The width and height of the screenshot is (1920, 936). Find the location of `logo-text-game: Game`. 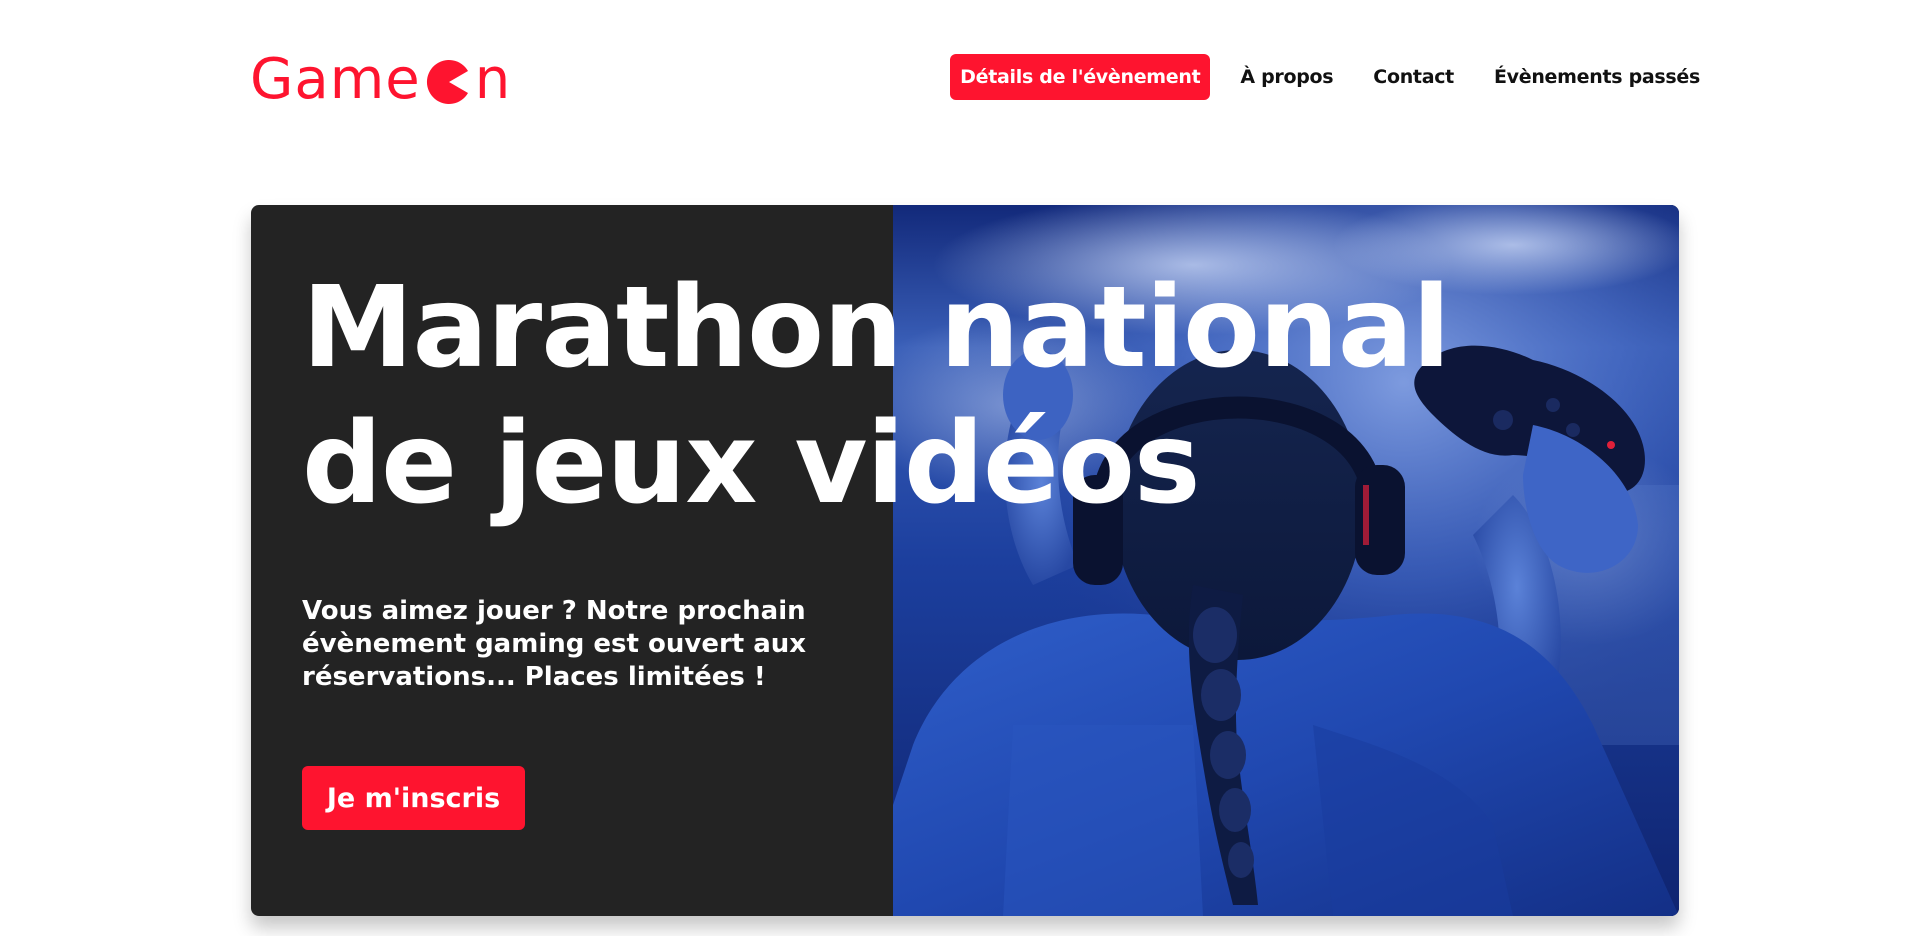

logo-text-game: Game is located at coordinates (335, 79).